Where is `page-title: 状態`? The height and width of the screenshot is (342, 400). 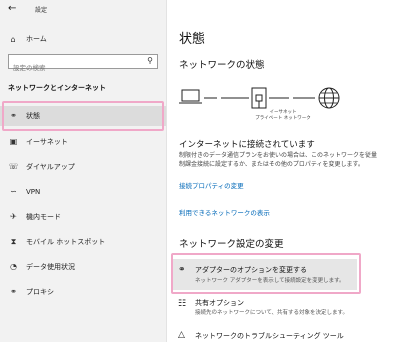
page-title: 状態 is located at coordinates (192, 39).